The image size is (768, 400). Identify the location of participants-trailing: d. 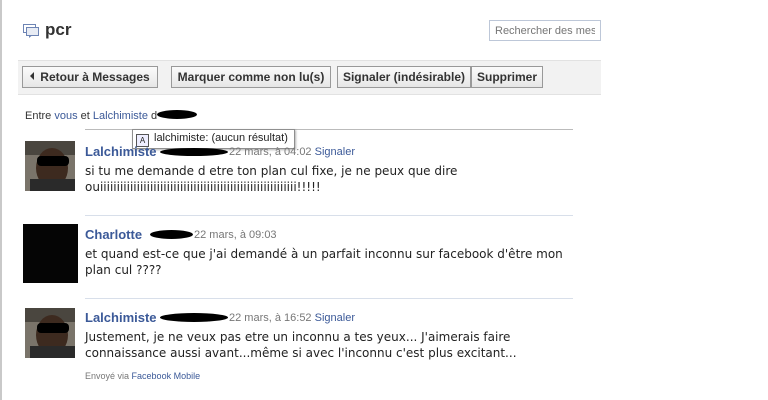
(154, 116).